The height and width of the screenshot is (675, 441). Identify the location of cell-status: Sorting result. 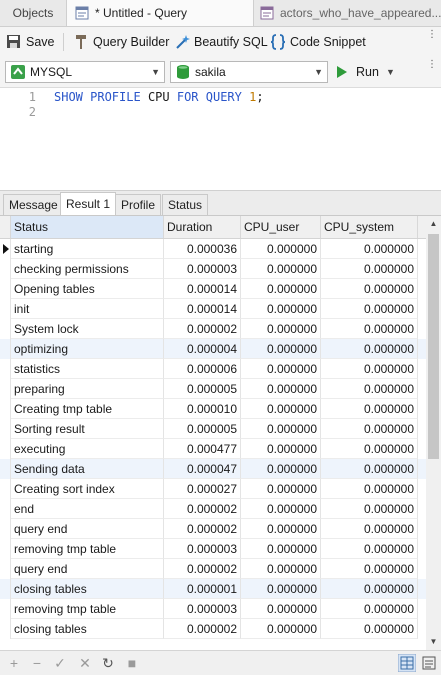
(87, 429).